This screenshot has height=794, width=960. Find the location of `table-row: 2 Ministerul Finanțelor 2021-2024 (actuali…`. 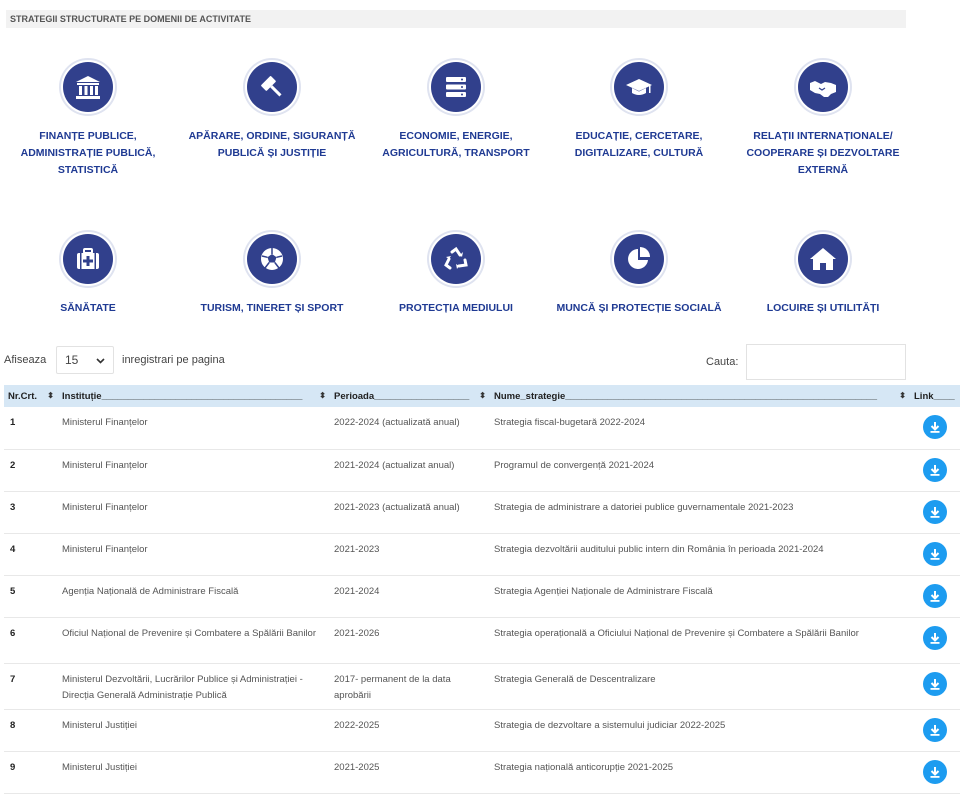

table-row: 2 Ministerul Finanțelor 2021-2024 (actuali… is located at coordinates (482, 470).